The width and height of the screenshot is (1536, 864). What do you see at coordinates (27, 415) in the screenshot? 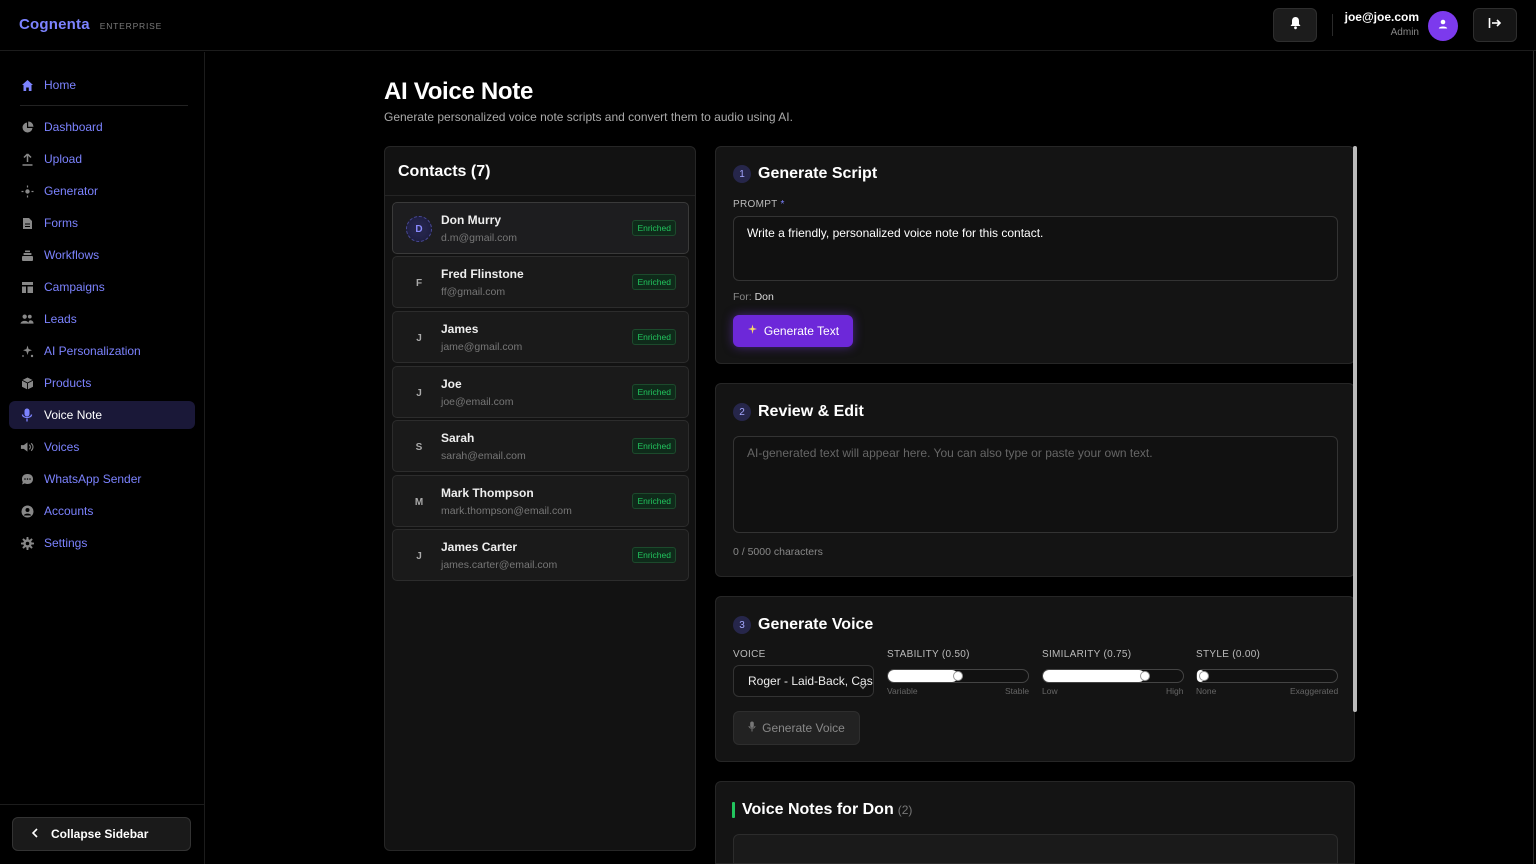
I see `microphone-icon` at bounding box center [27, 415].